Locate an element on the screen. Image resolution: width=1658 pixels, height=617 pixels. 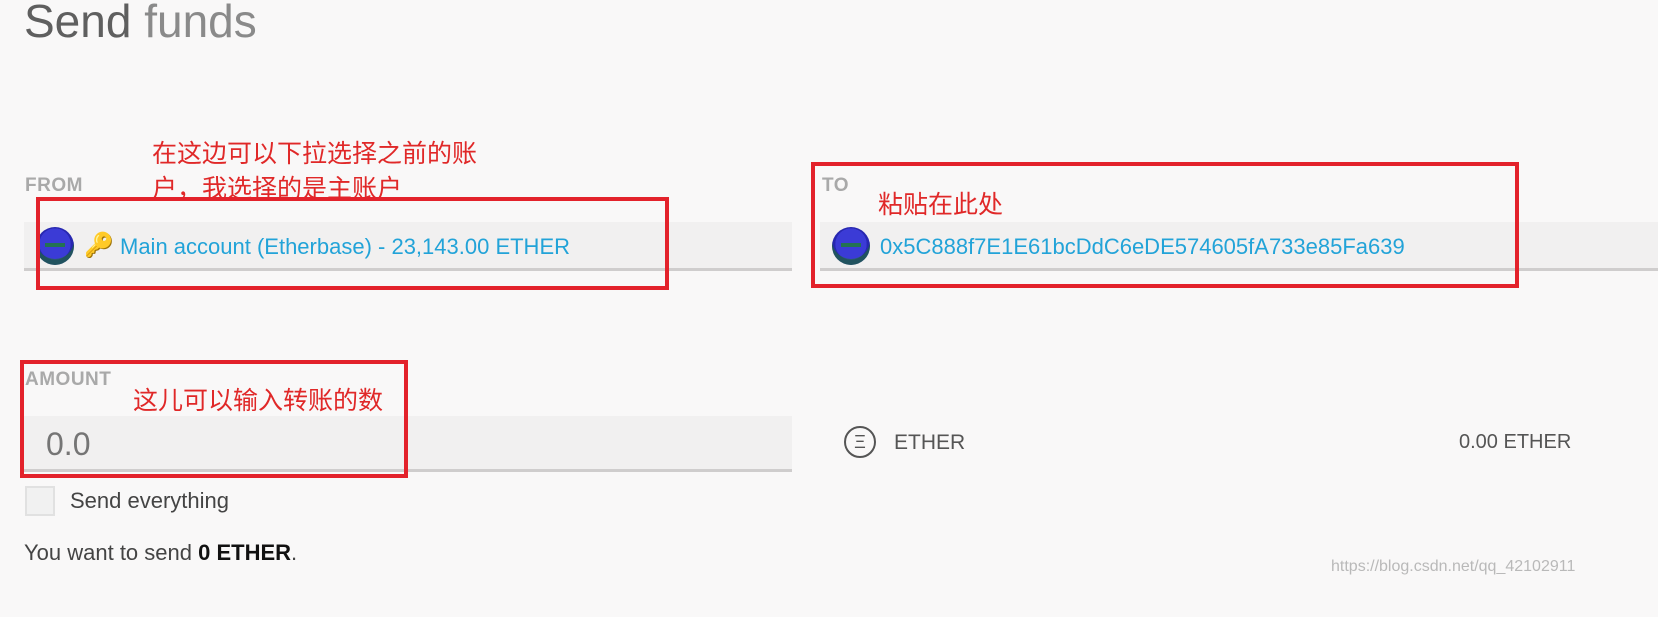
from-highlight-box is located at coordinates (352, 243).